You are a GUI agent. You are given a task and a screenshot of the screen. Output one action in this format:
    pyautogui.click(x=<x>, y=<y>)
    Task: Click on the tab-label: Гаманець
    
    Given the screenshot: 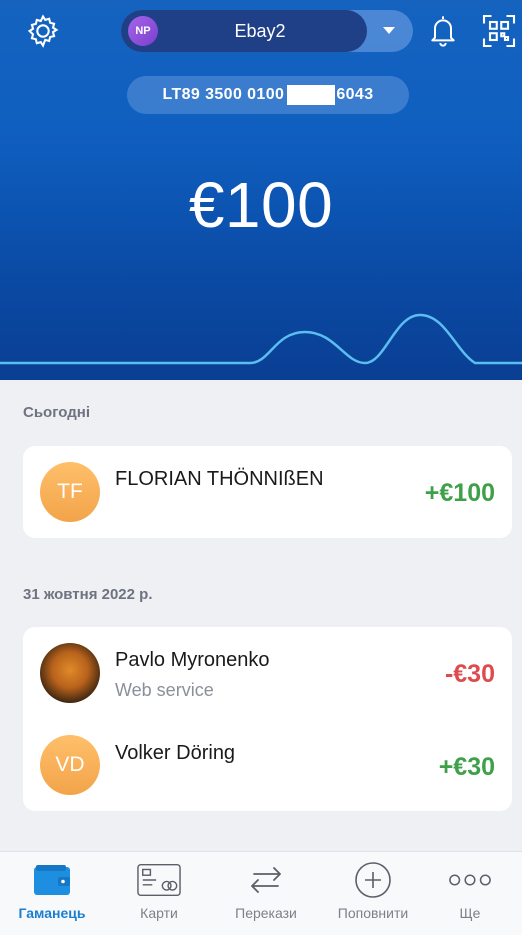 What is the action you would take?
    pyautogui.click(x=52, y=913)
    